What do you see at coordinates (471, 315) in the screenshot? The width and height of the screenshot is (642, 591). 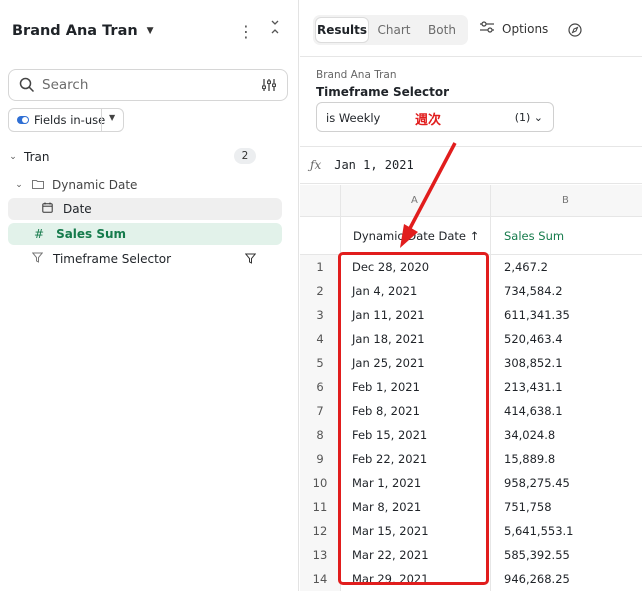 I see `table-row: 3 Jan 11, 2021 611,341.35` at bounding box center [471, 315].